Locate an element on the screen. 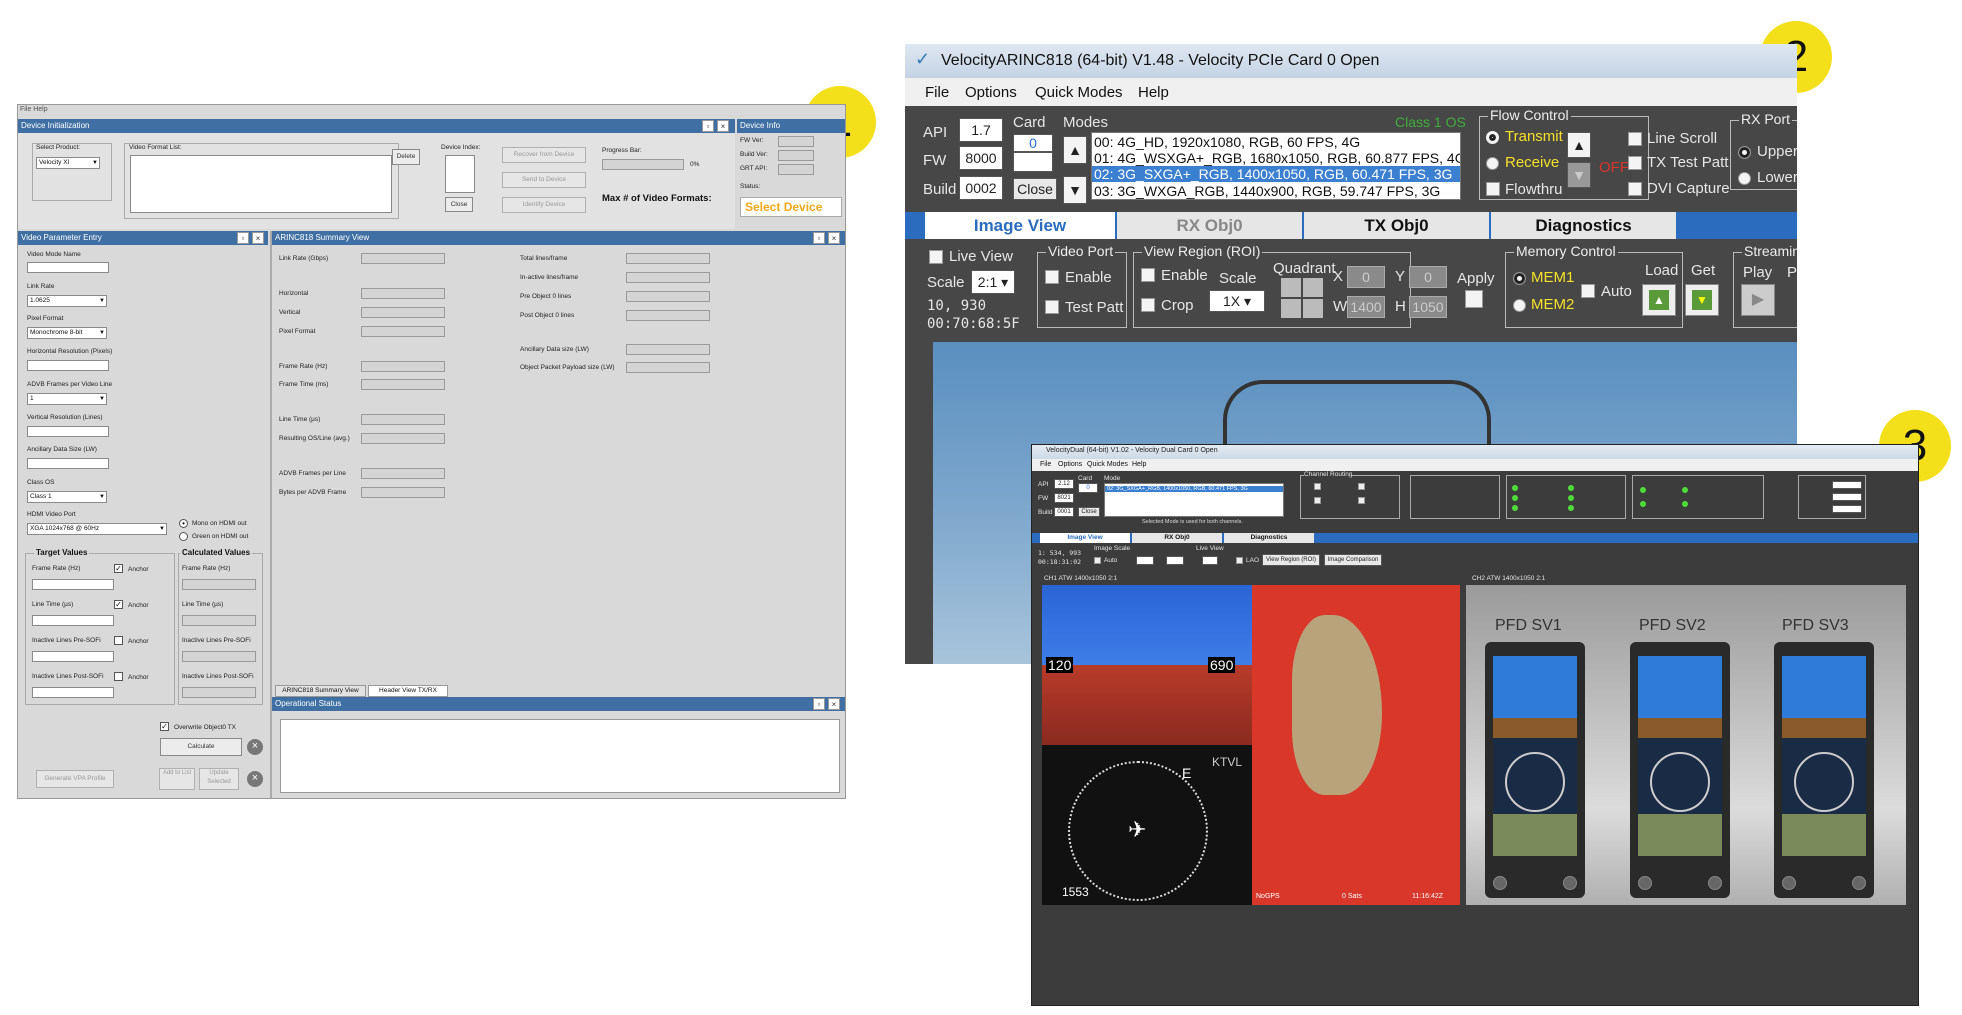 Image resolution: width=1962 pixels, height=1015 pixels. p3-auto-checkbox is located at coordinates (1097, 560).